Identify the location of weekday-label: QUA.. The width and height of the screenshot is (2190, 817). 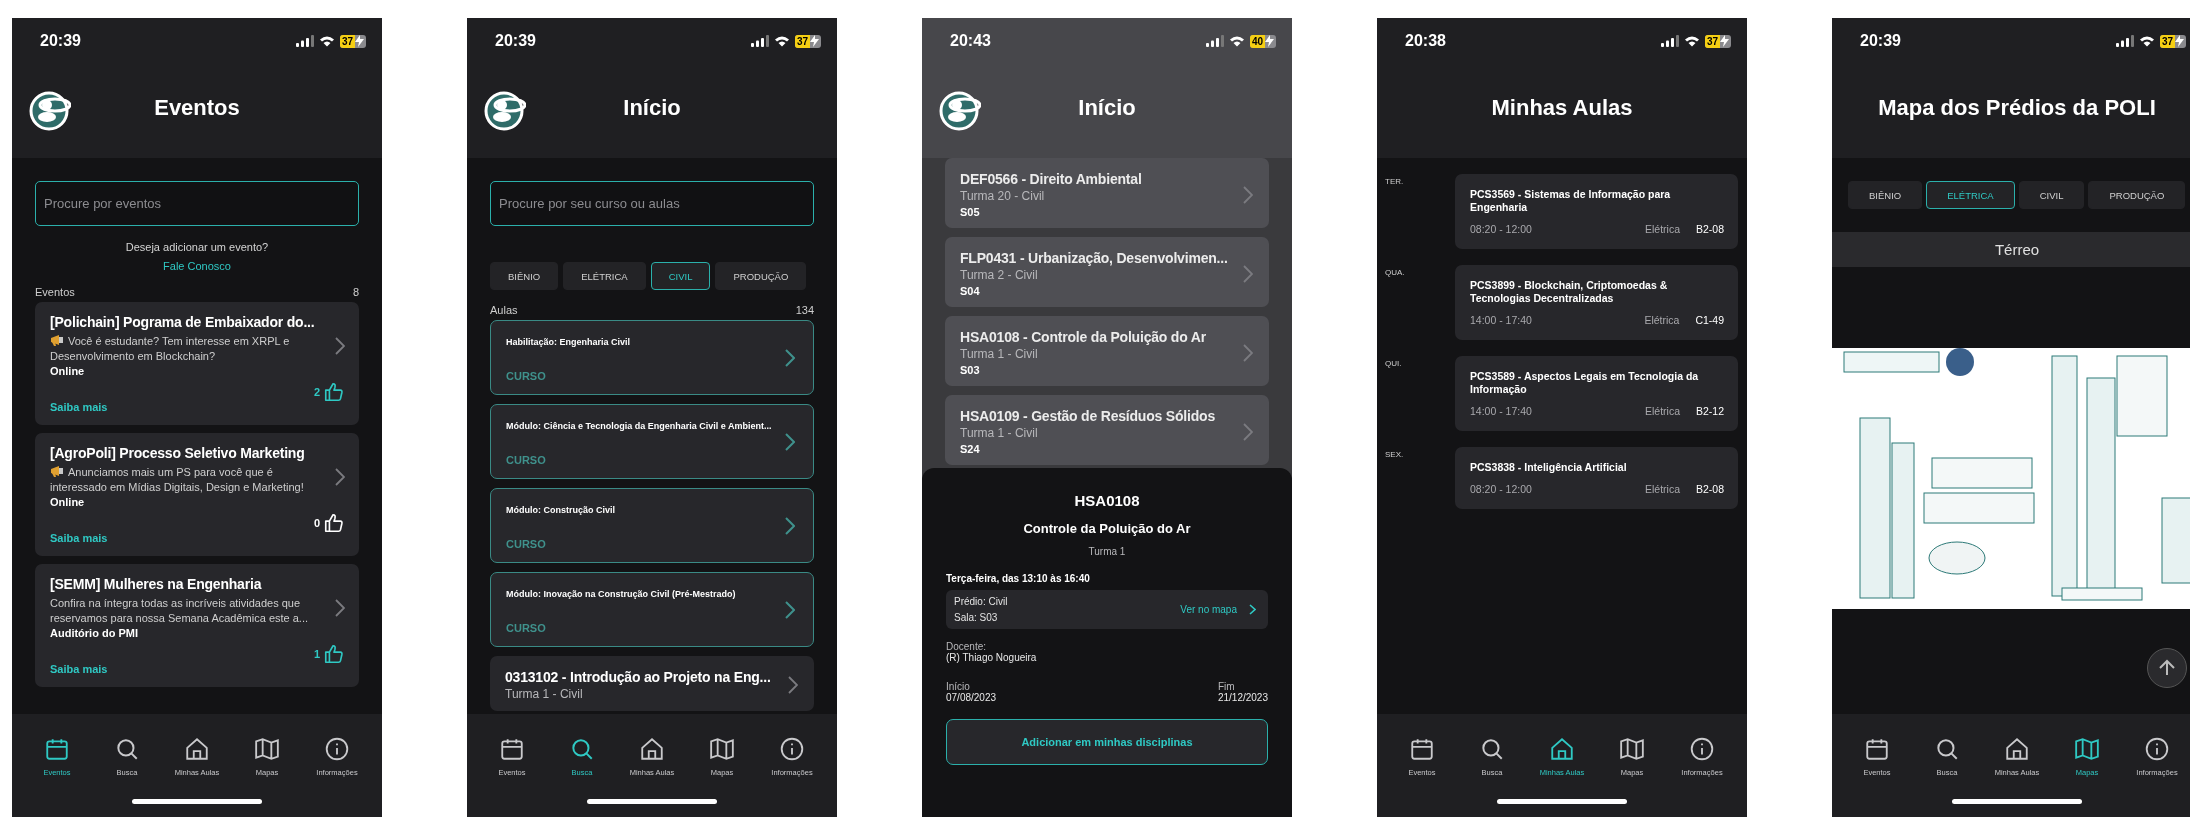
(1395, 273).